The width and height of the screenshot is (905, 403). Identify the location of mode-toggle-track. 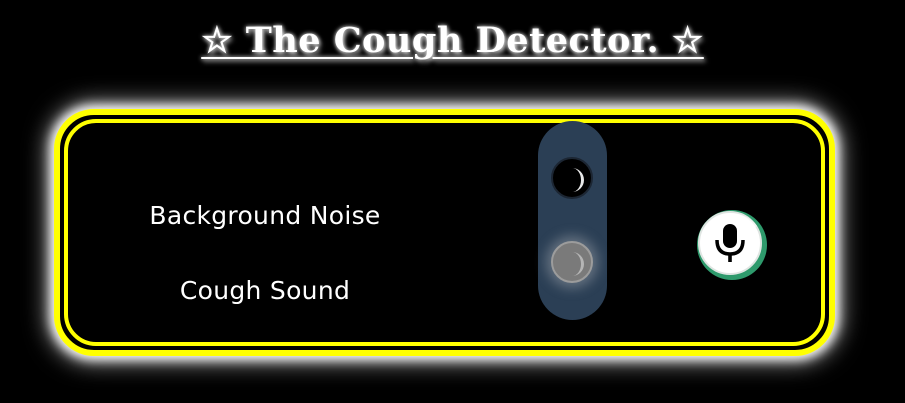
(572, 220).